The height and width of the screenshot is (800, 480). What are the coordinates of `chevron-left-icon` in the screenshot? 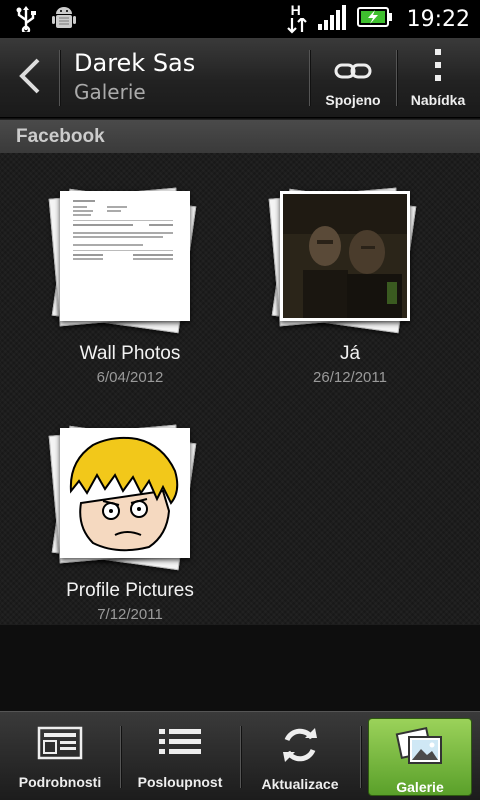 It's located at (29, 78).